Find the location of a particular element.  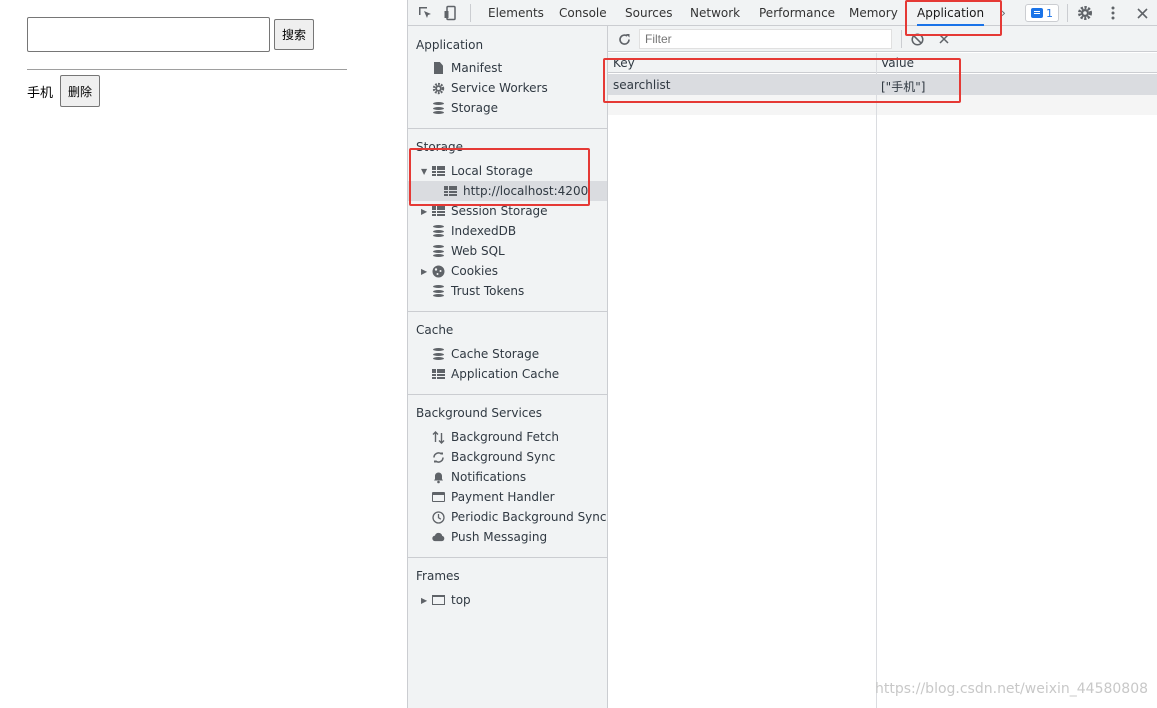

section-title-background-services: Background Services is located at coordinates (479, 413).